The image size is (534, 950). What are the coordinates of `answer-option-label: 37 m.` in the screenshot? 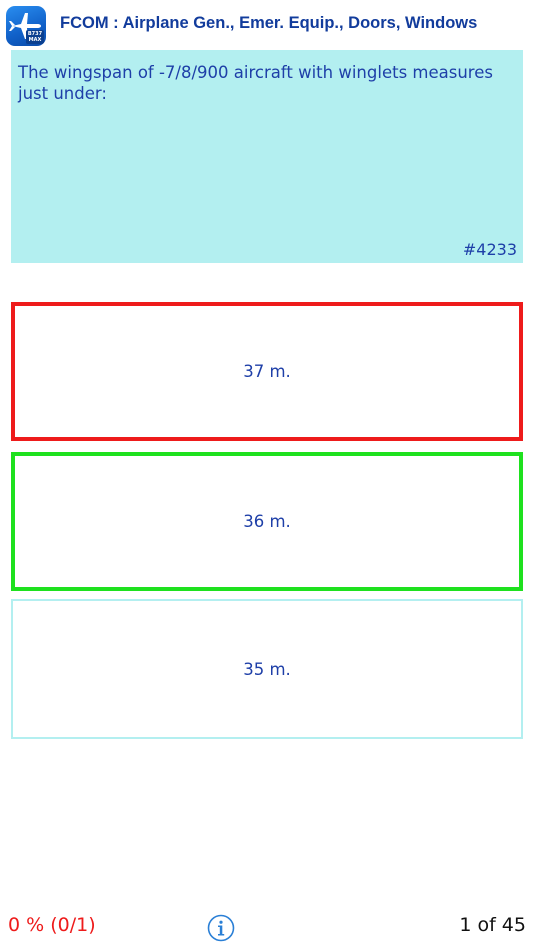 It's located at (267, 371).